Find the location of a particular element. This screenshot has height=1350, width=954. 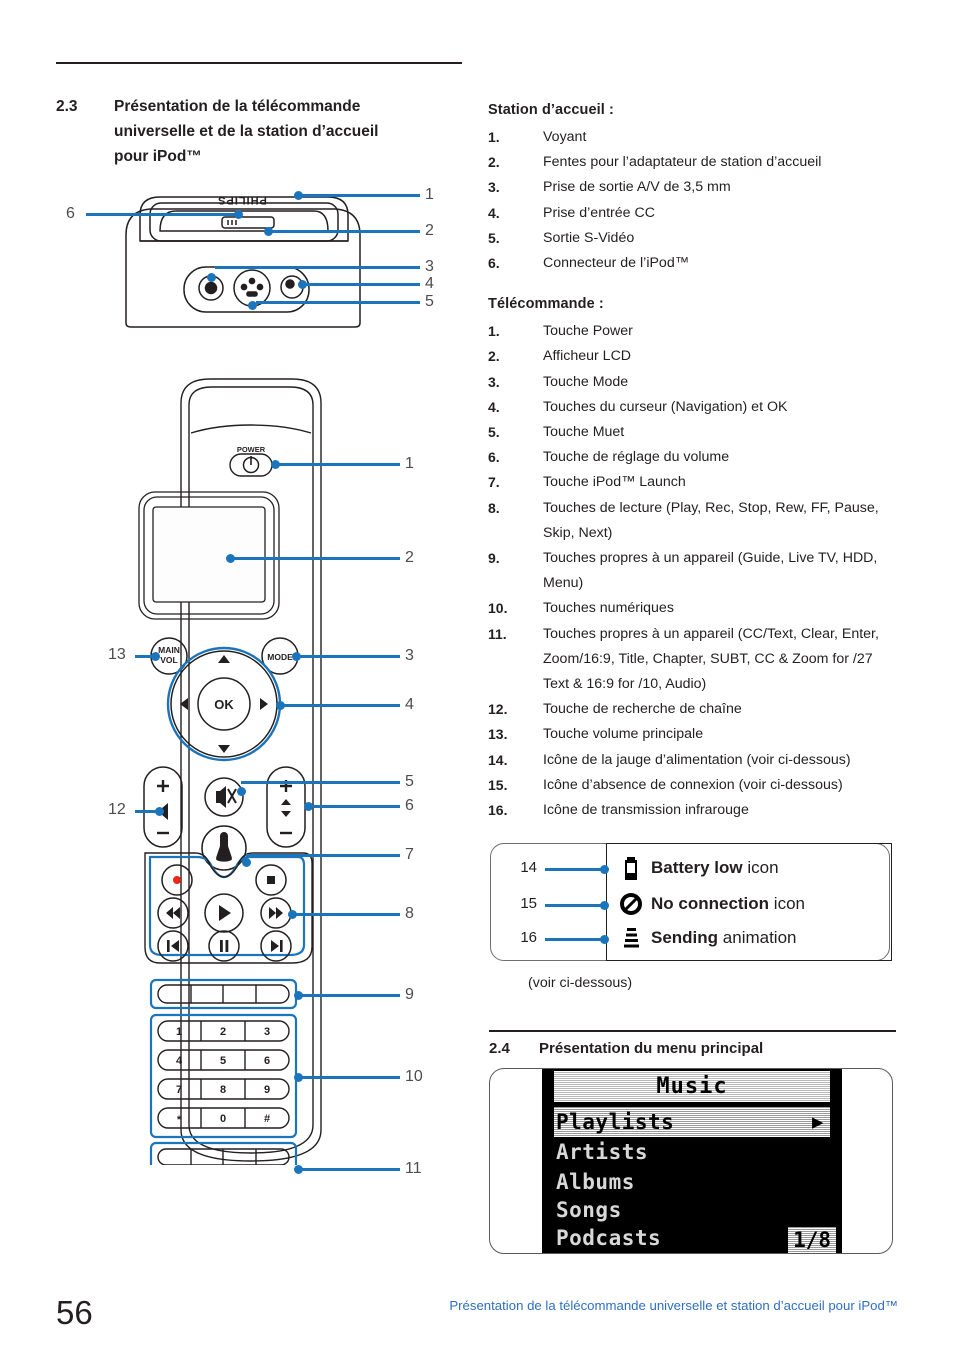

volume-rocker is located at coordinates (163, 807).